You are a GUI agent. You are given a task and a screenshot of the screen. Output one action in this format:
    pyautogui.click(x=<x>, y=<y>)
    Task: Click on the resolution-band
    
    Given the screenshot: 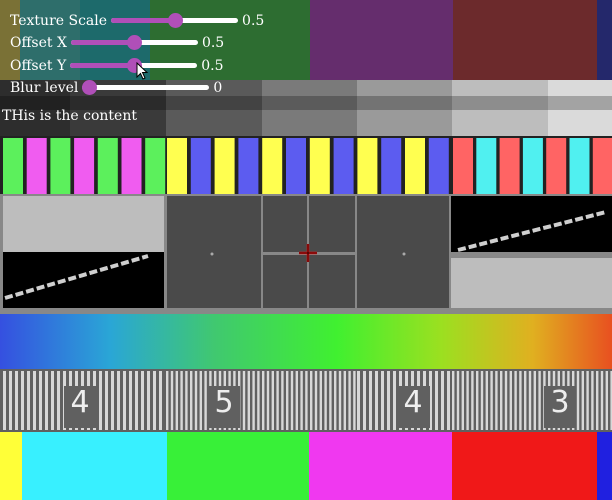 What is the action you would take?
    pyautogui.click(x=306, y=400)
    